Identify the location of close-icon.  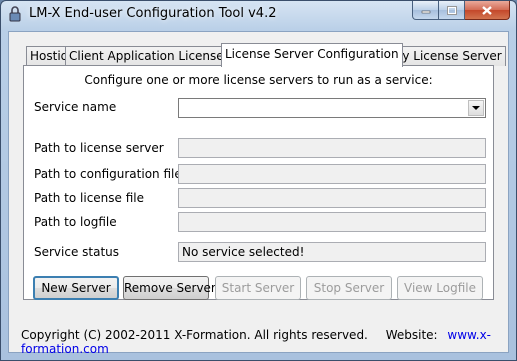
(487, 10).